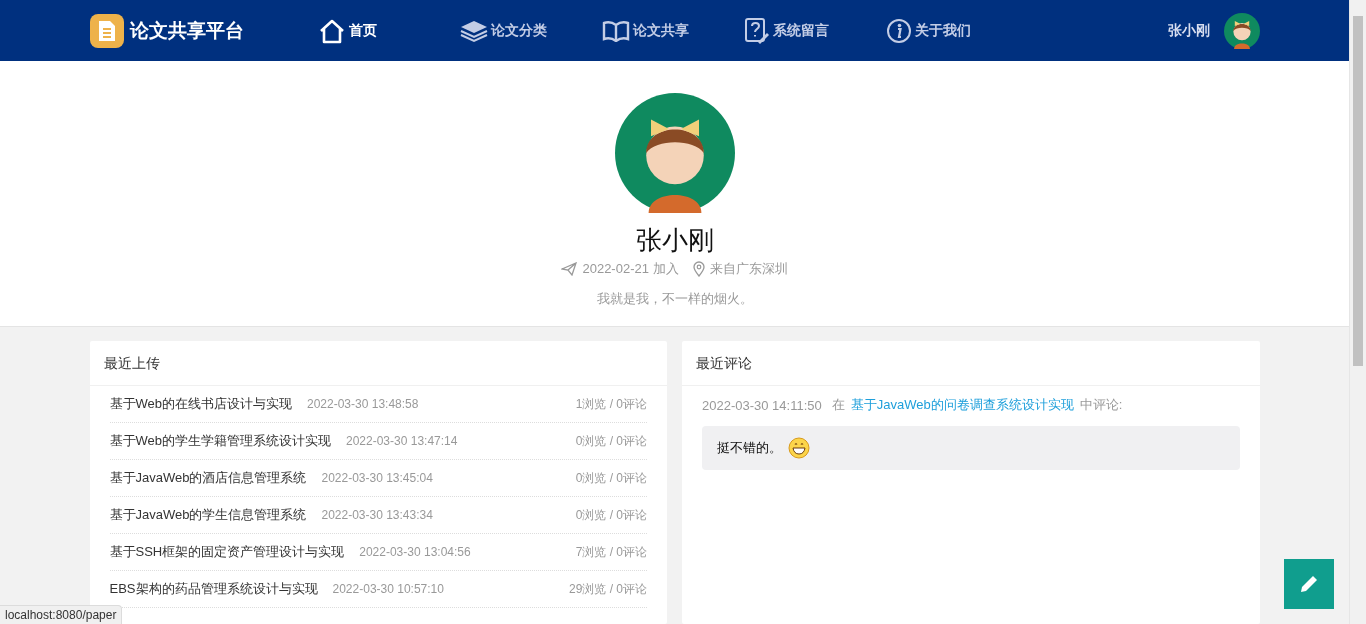 This screenshot has width=1366, height=624. Describe the element at coordinates (377, 515) in the screenshot. I see `upload-time: 2022-03-30 13:43:34` at that location.